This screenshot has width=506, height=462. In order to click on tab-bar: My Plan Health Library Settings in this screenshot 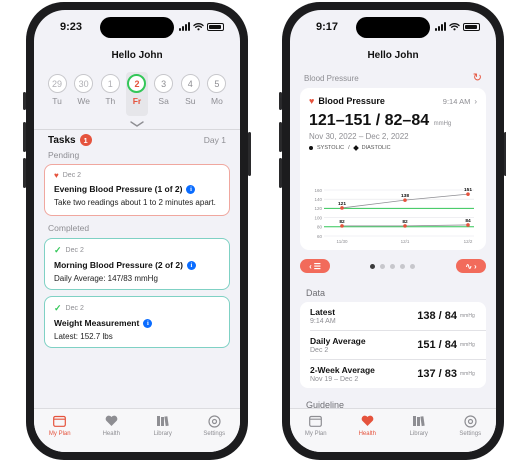, I will do `click(137, 430)`.